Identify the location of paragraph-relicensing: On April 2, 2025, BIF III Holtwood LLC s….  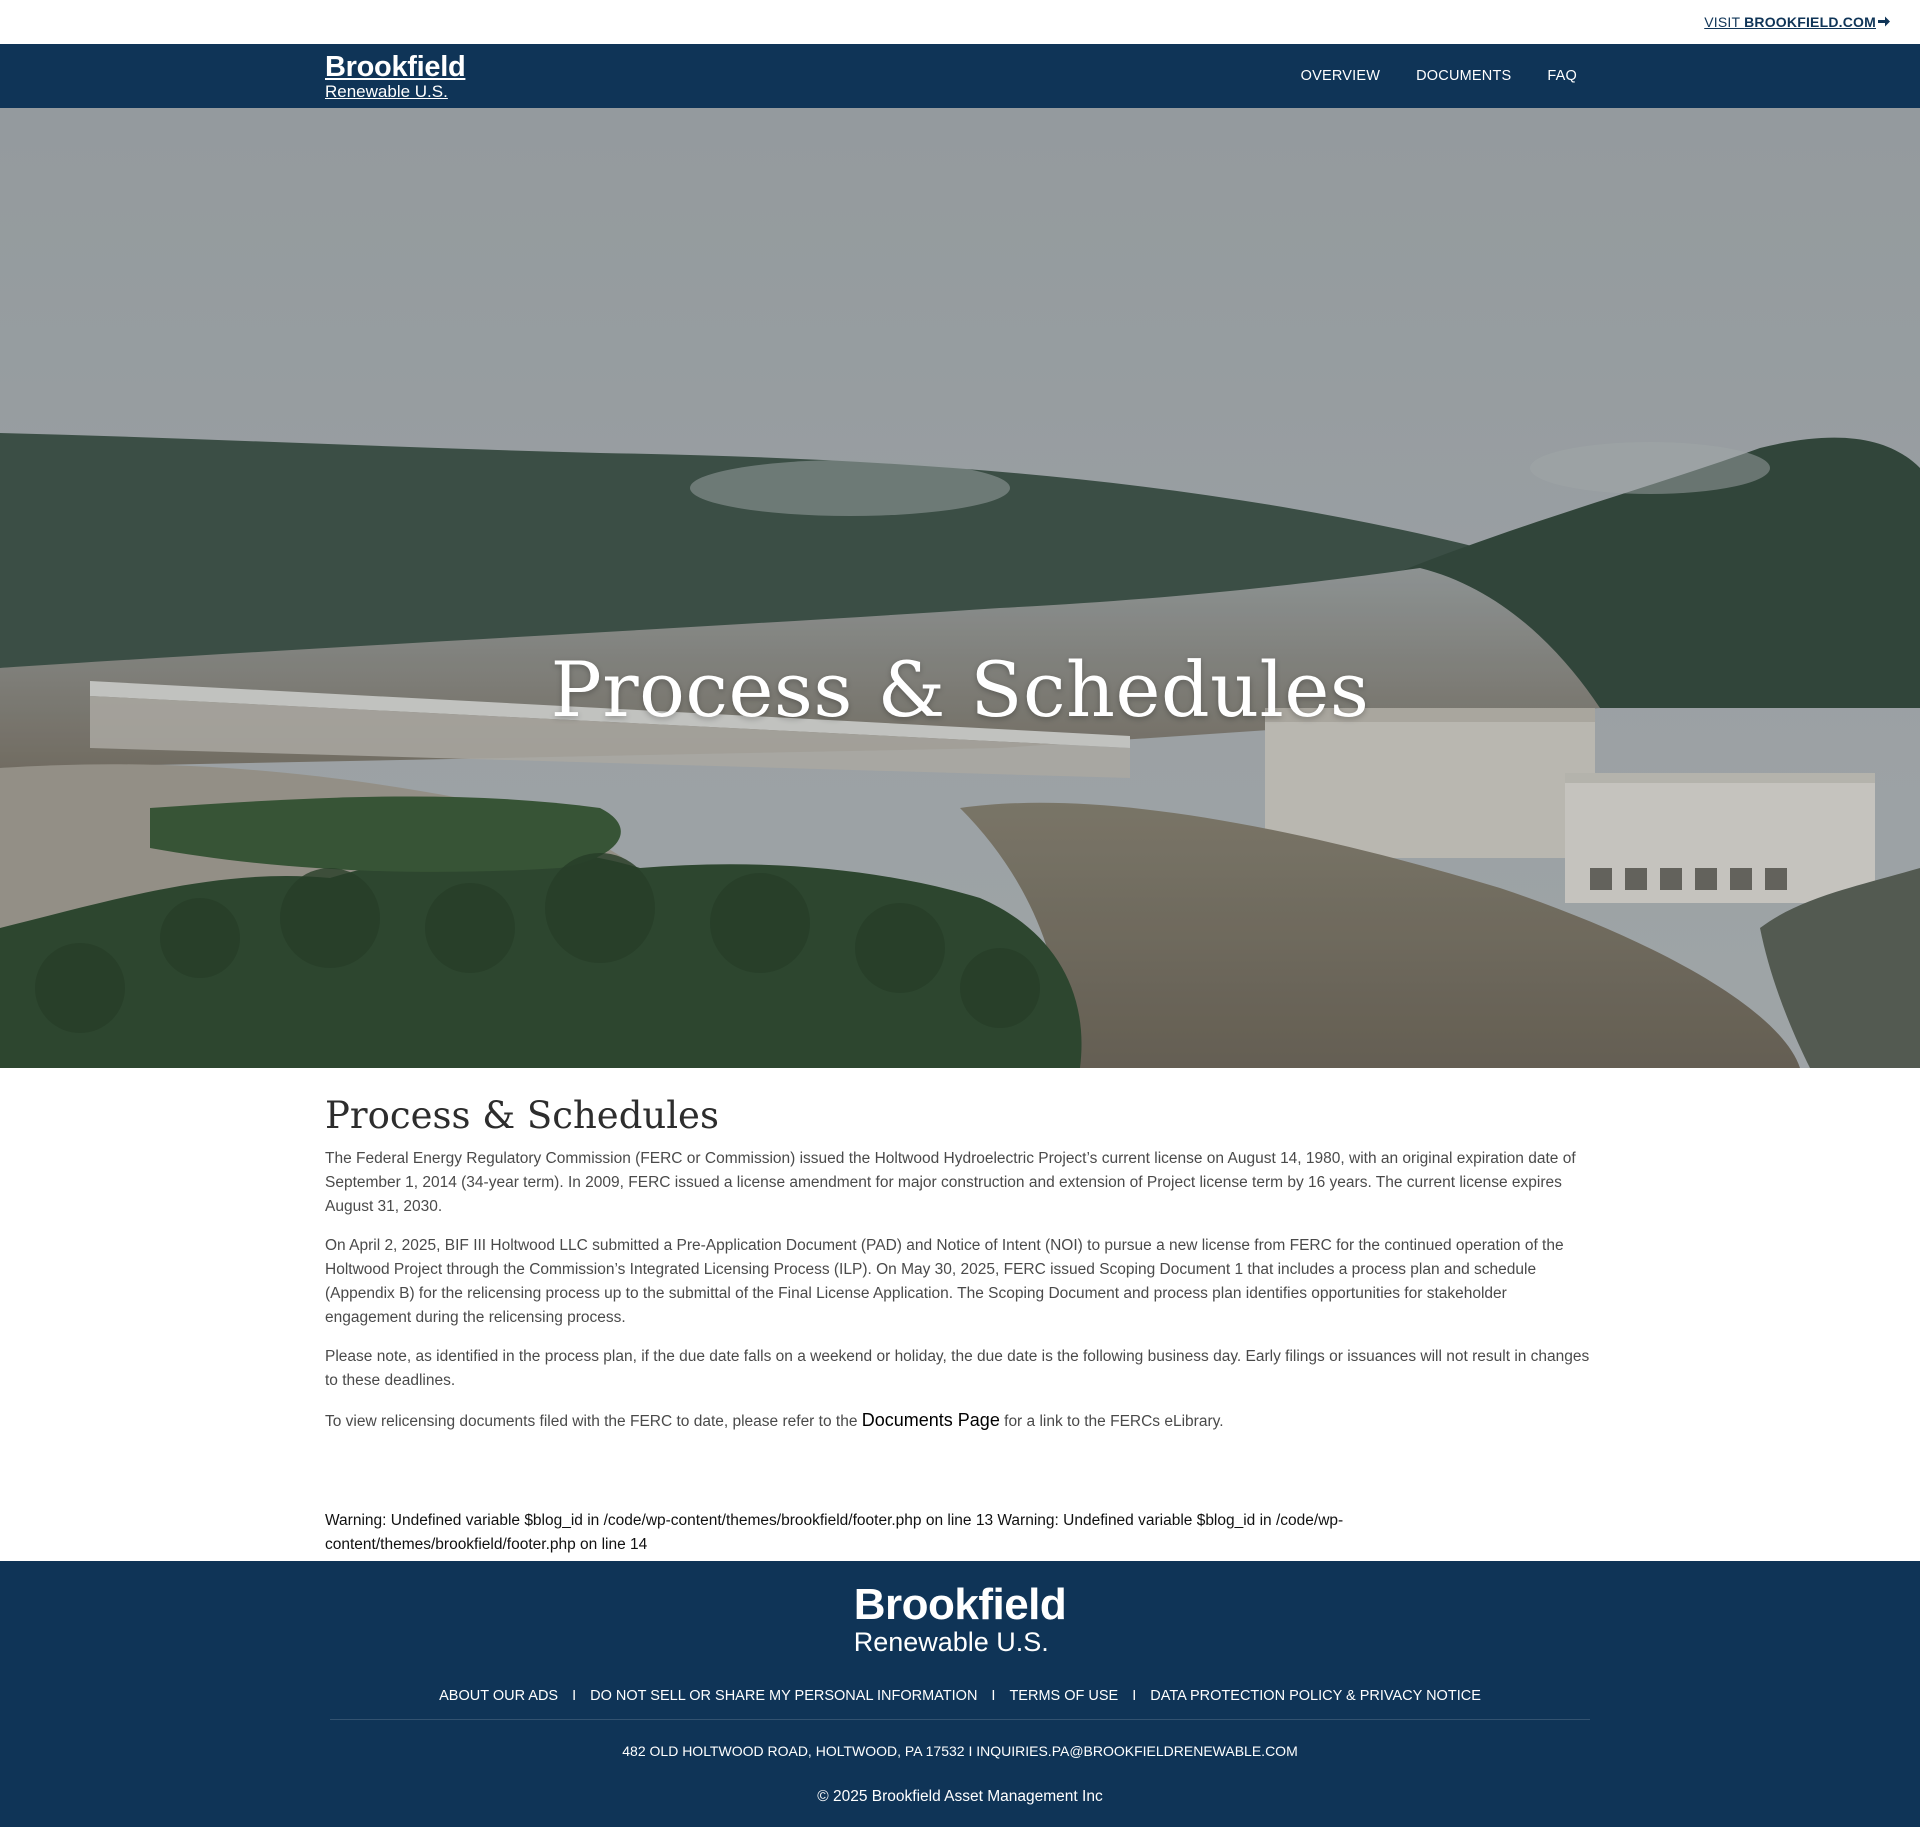
(944, 1281).